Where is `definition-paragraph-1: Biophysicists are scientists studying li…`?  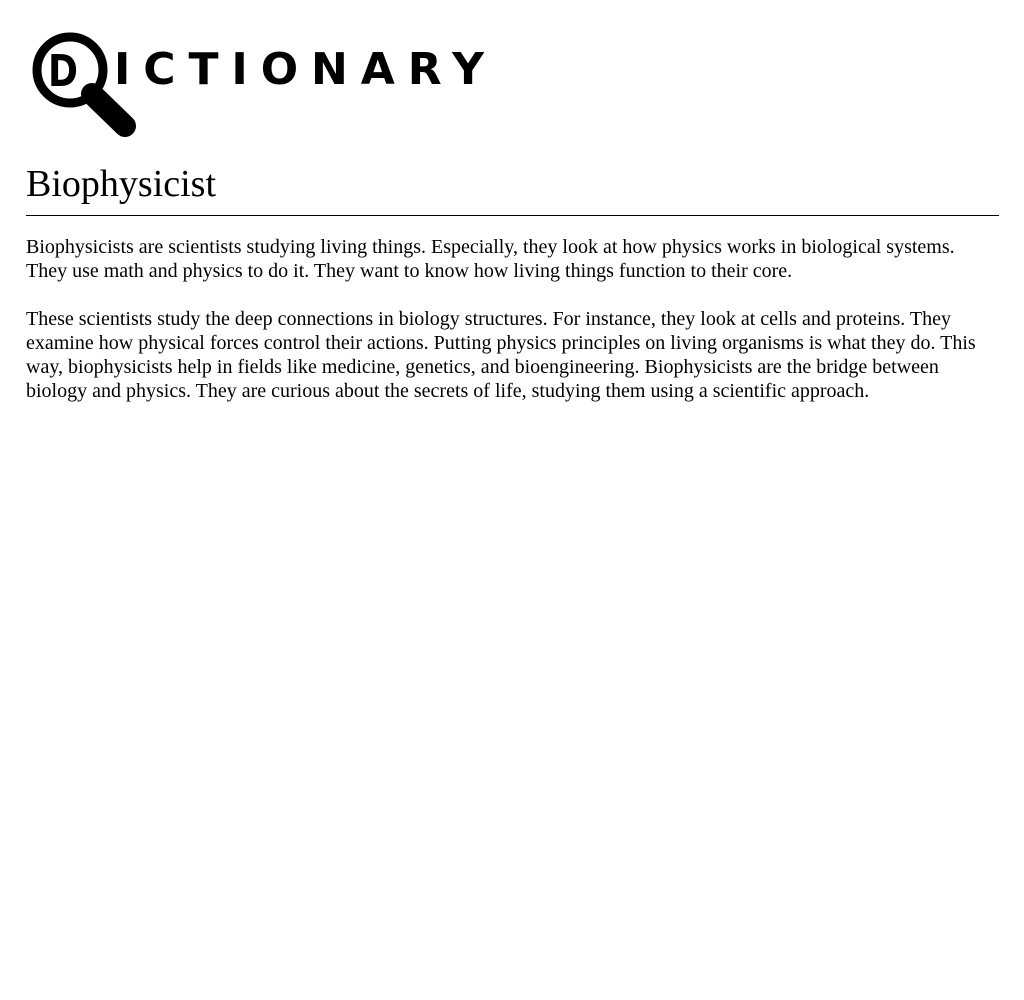
definition-paragraph-1: Biophysicists are scientists studying li… is located at coordinates (490, 259).